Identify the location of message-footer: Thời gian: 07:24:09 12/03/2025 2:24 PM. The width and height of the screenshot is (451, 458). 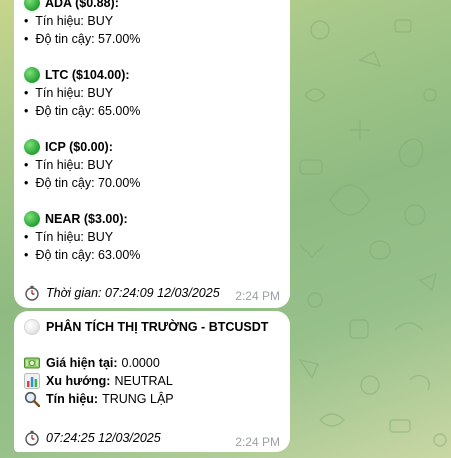
(152, 293).